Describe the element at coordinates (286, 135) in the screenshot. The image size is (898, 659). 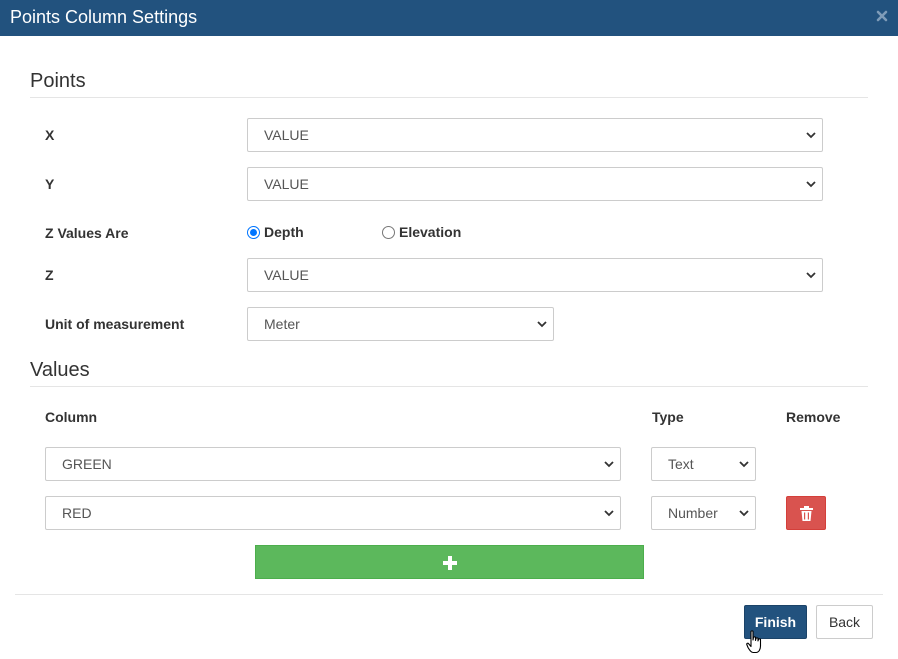
I see `x-select-value: VALUE` at that location.